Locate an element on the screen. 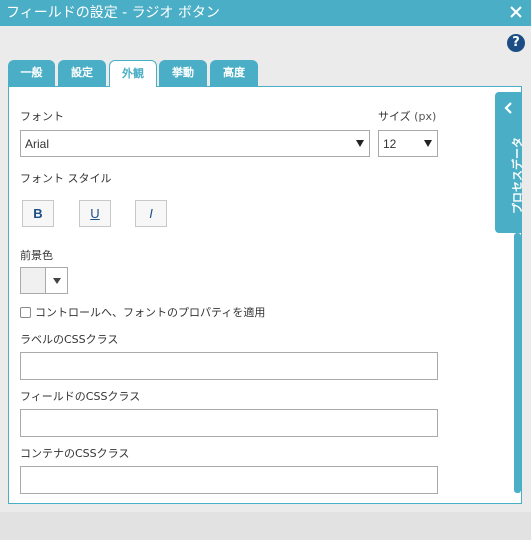  color-swatch is located at coordinates (33, 280).